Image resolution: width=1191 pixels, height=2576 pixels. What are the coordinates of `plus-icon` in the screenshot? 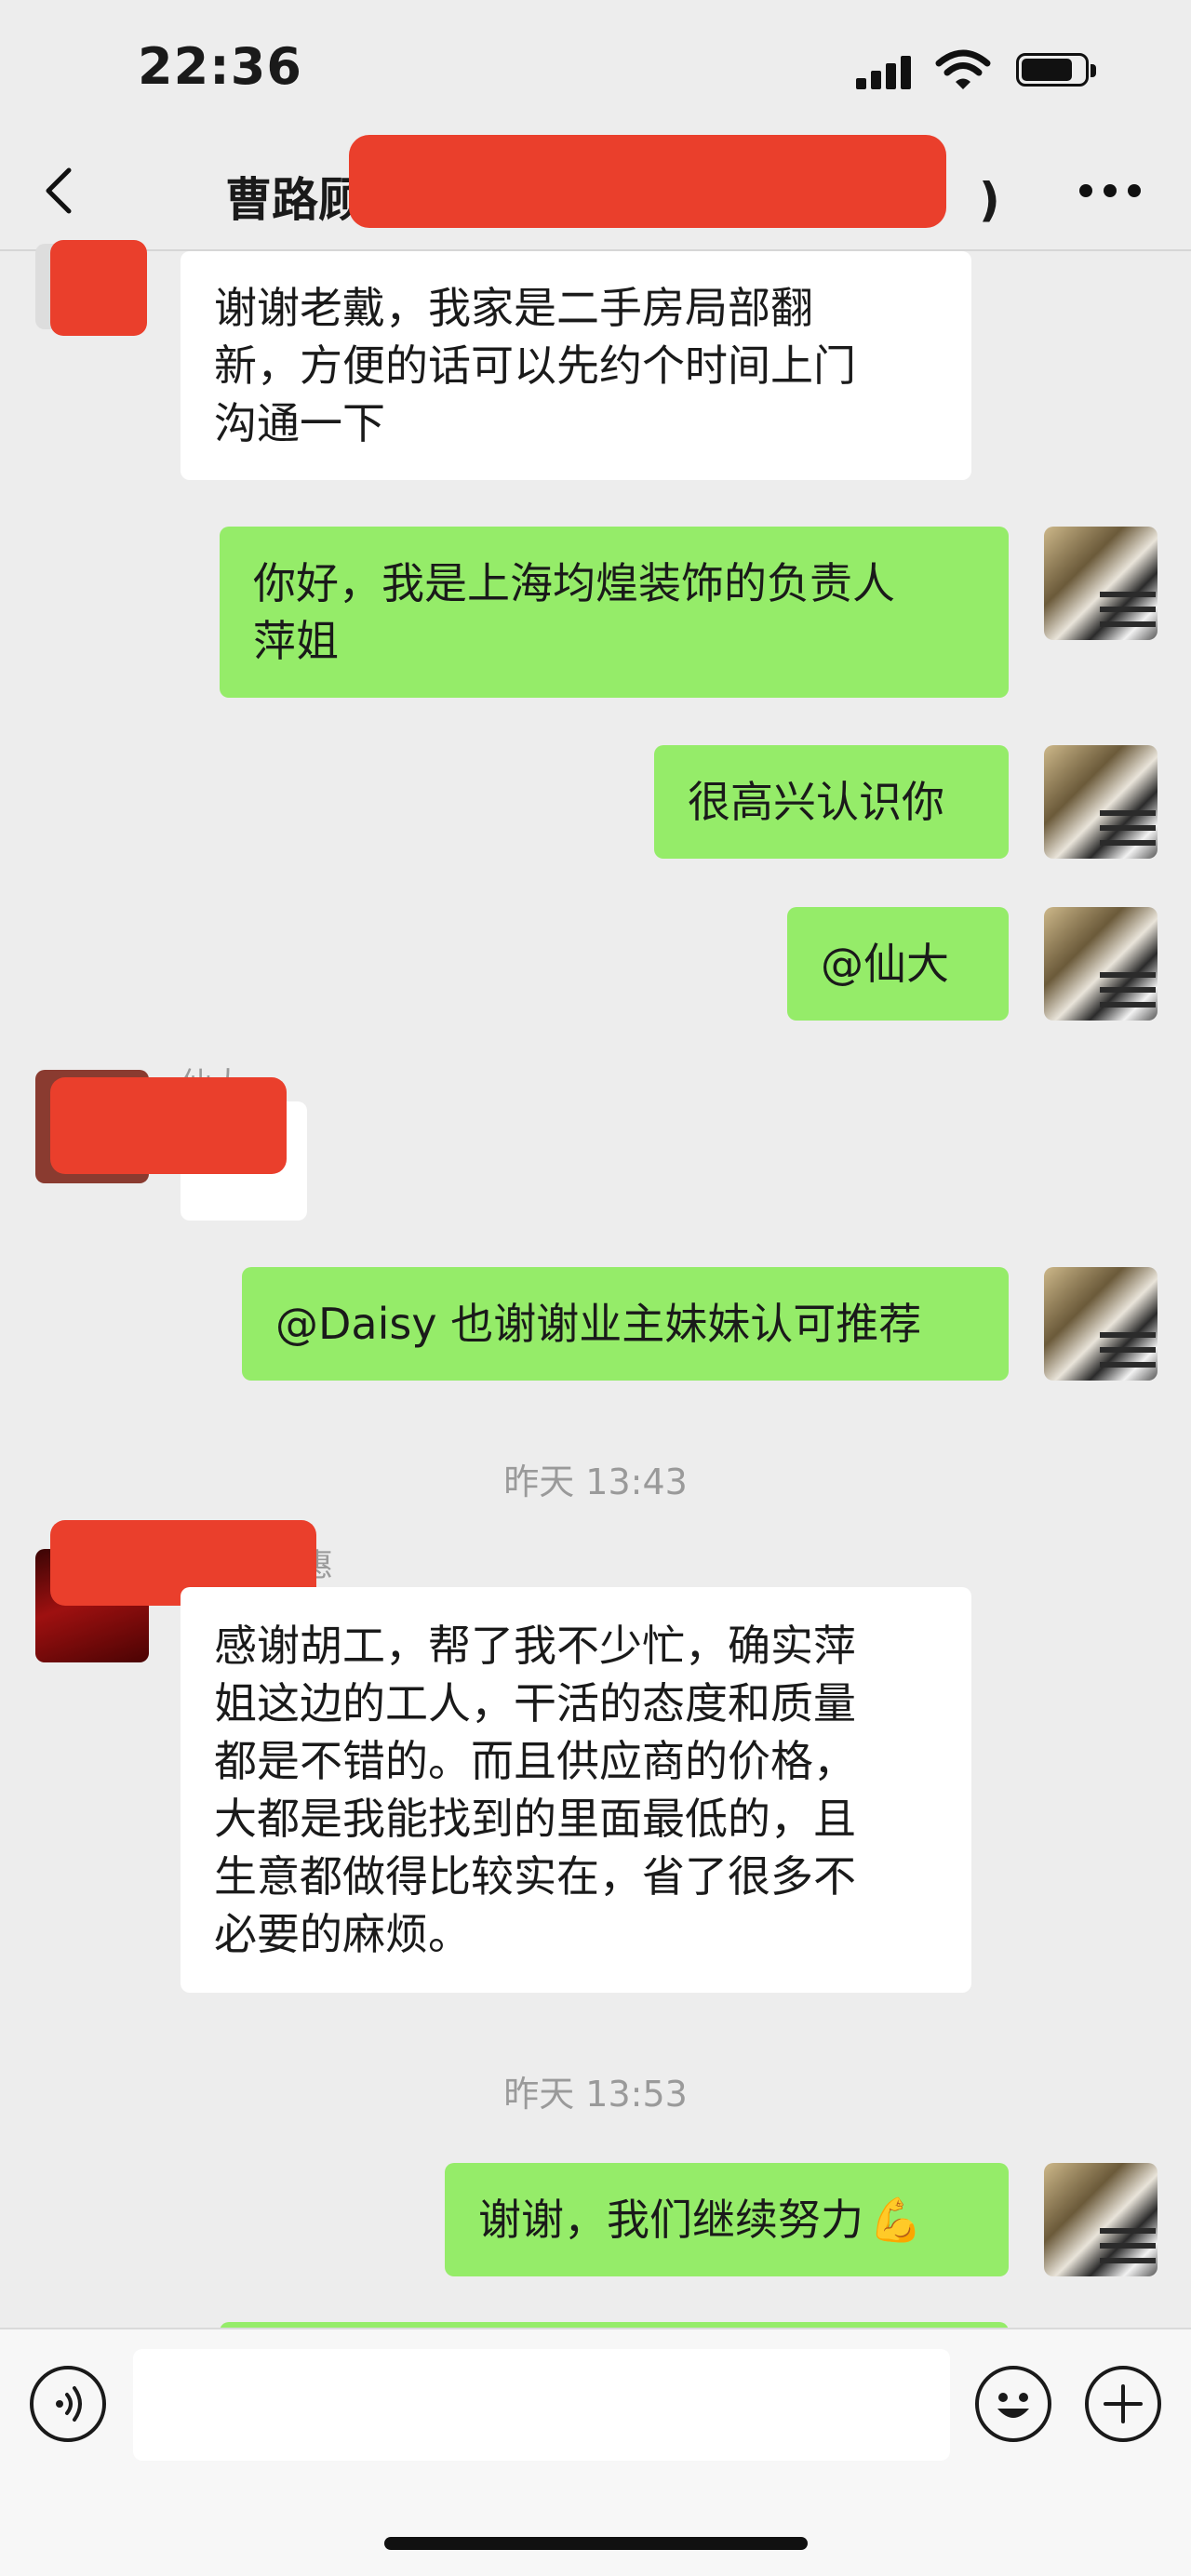 It's located at (1123, 2404).